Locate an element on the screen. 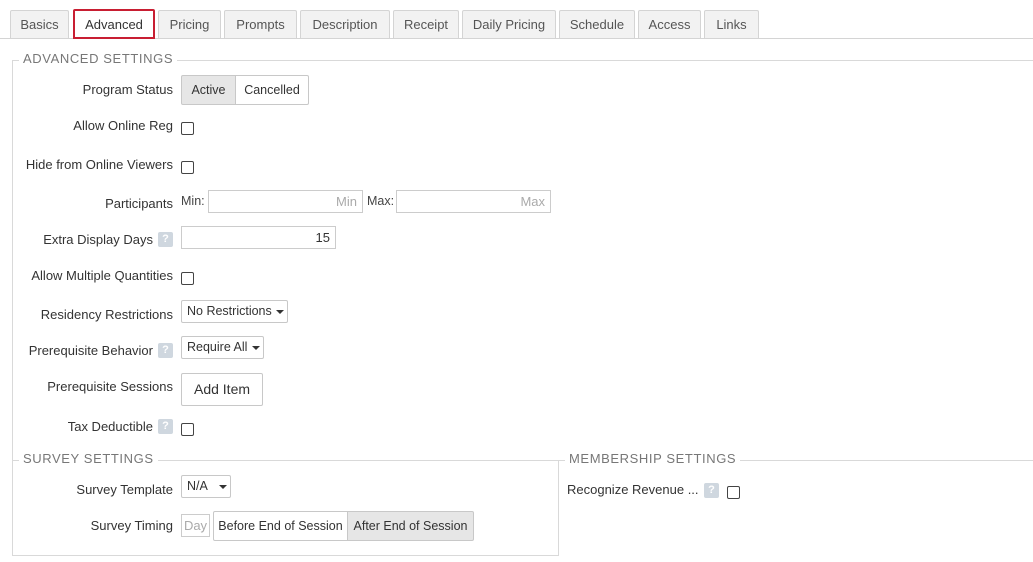  prerequisite-behavior-help-icon: ? is located at coordinates (165, 350).